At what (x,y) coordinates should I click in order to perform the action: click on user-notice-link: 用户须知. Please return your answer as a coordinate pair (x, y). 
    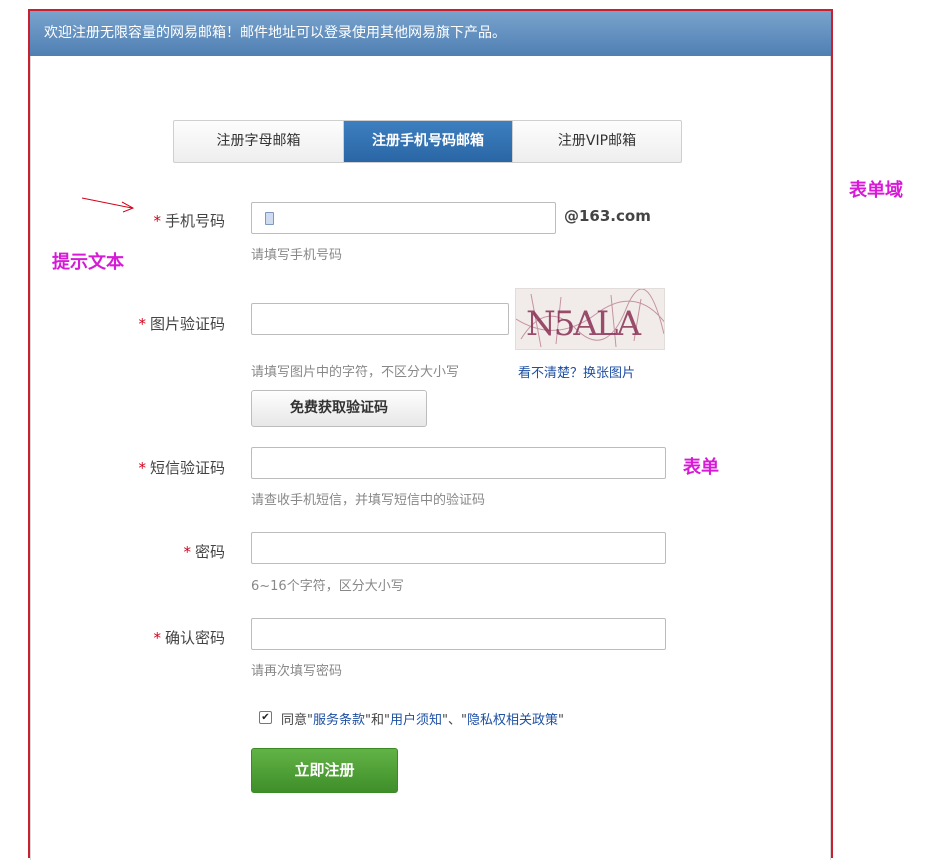
    Looking at the image, I should click on (416, 720).